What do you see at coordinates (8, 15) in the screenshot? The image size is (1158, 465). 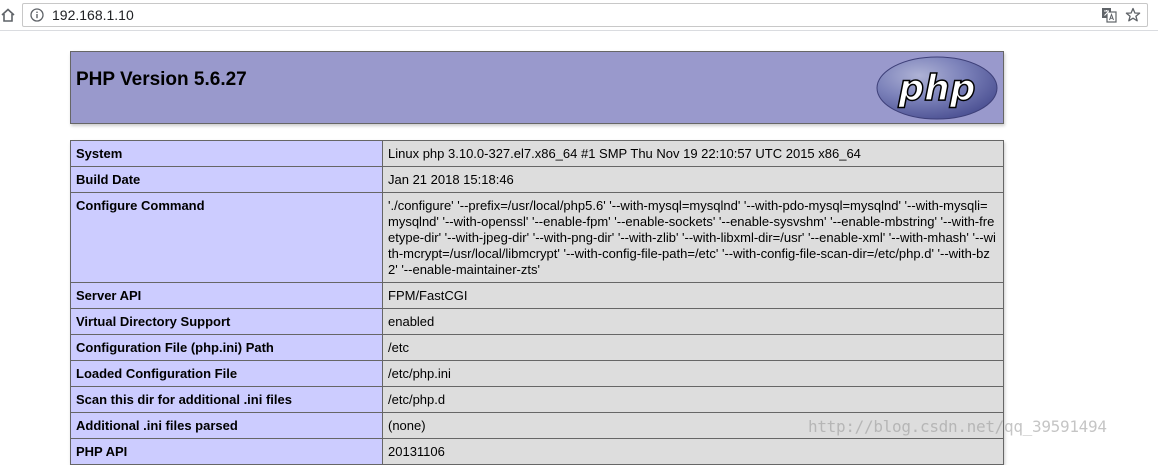 I see `home-icon` at bounding box center [8, 15].